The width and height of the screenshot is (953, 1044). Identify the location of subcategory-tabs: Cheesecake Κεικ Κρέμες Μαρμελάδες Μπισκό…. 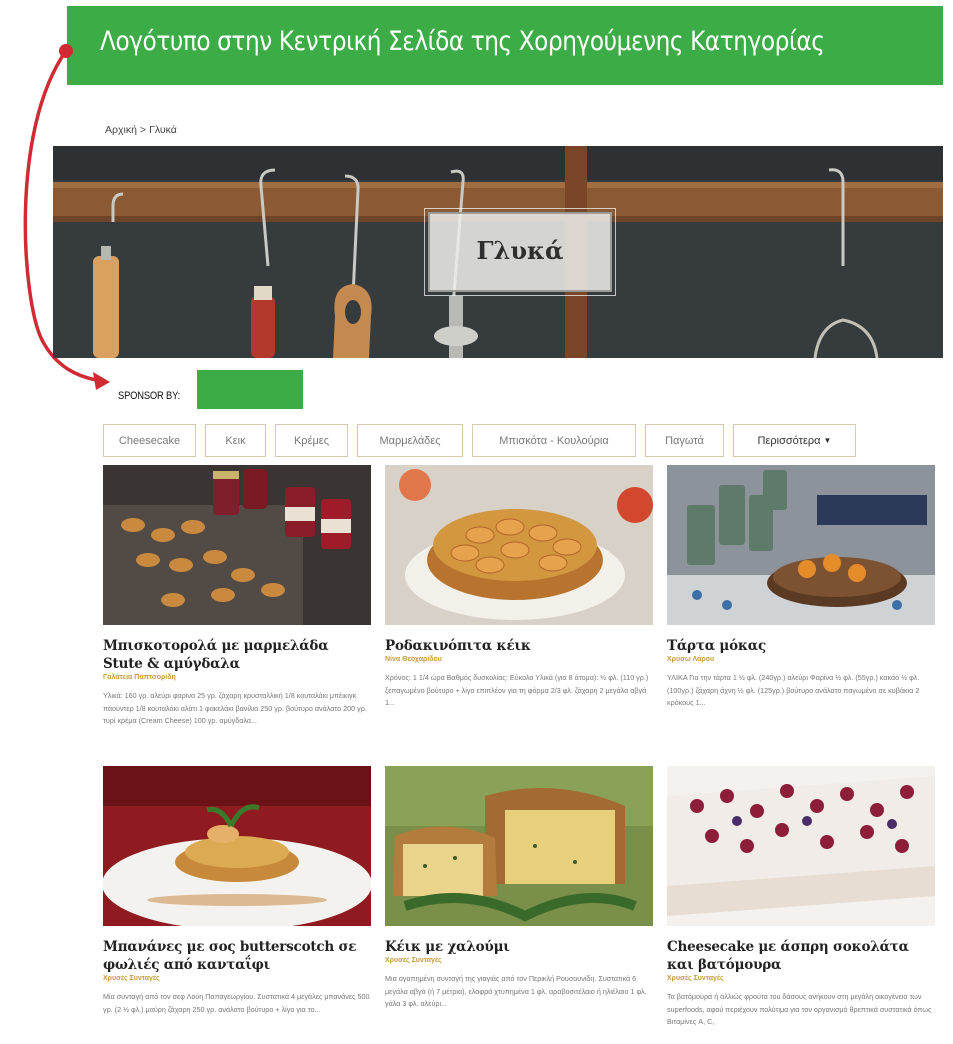
(484, 440).